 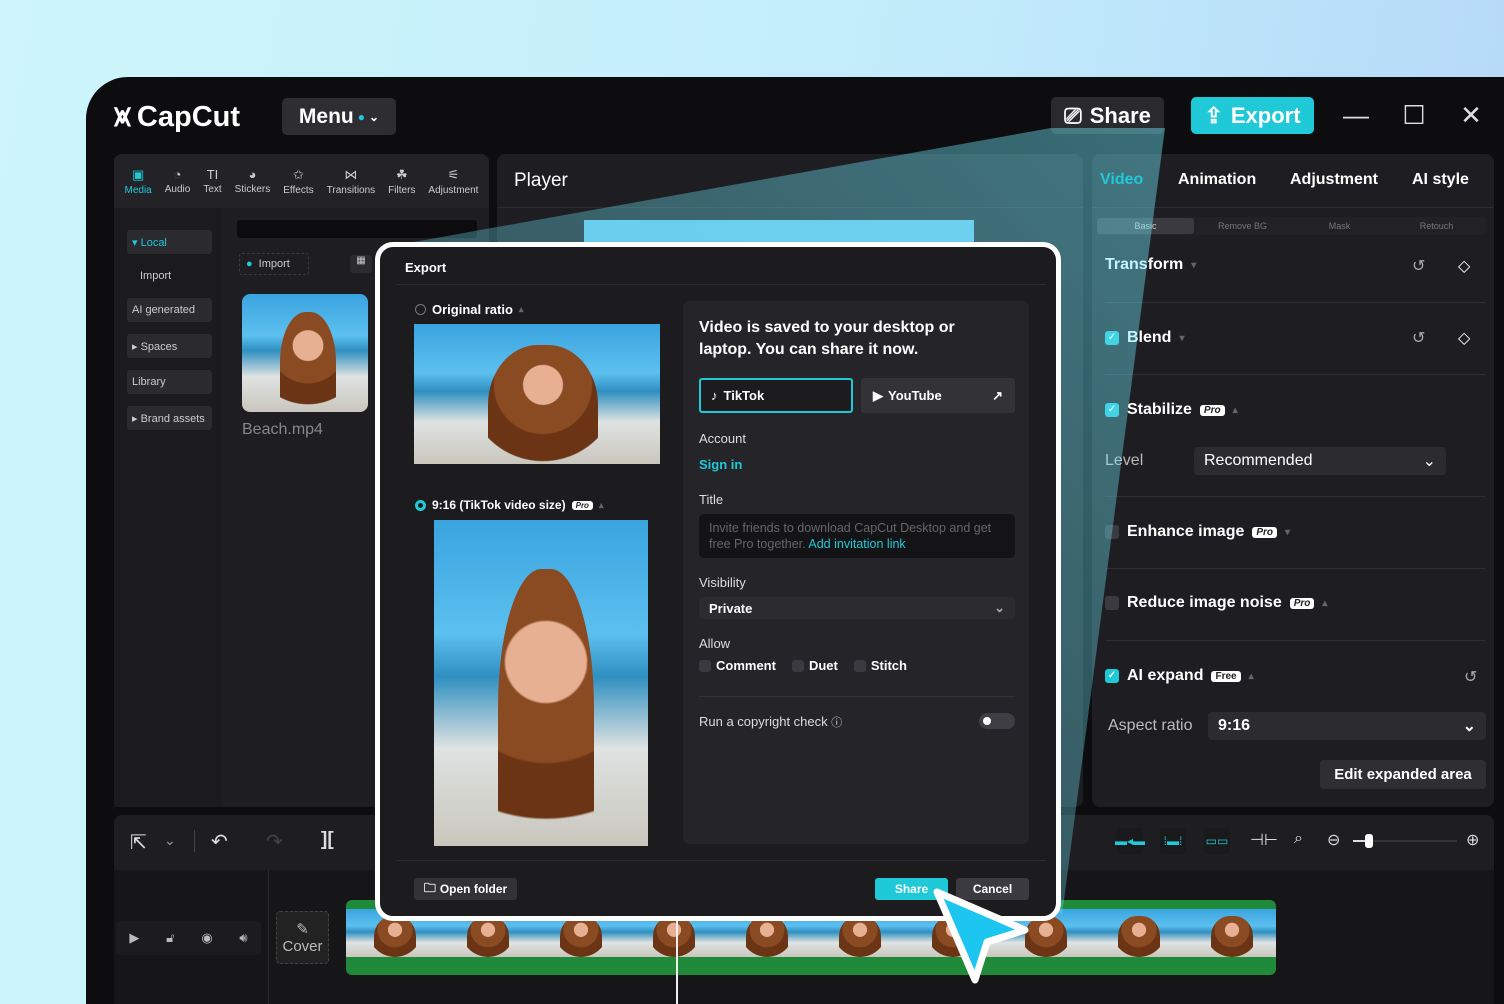 What do you see at coordinates (1368, 841) in the screenshot?
I see `zoom-slider-handle` at bounding box center [1368, 841].